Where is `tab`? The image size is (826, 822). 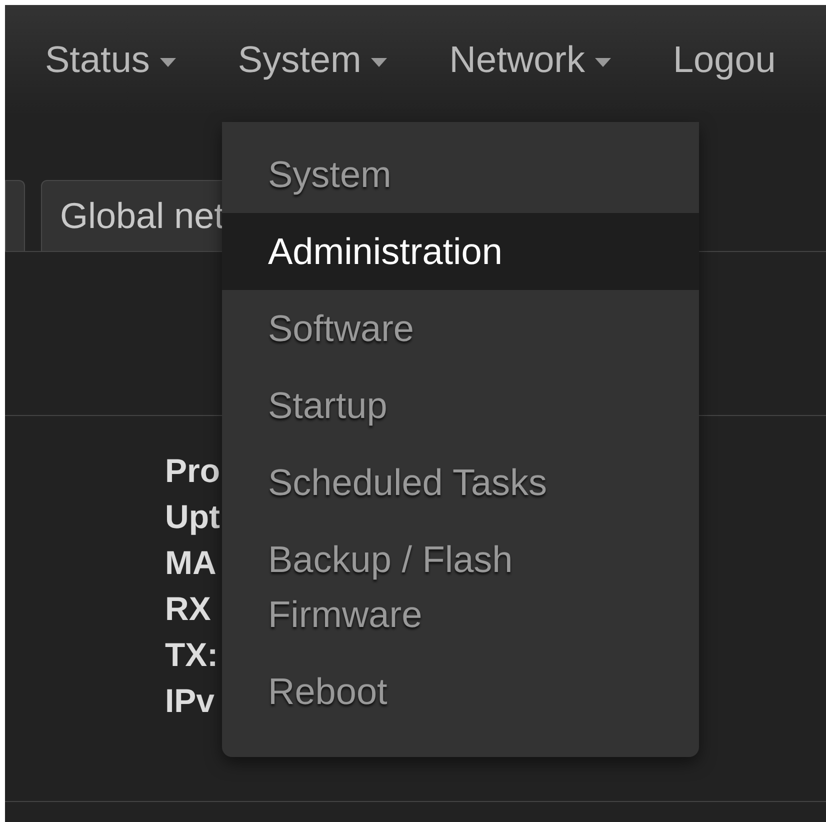 tab is located at coordinates (15, 215).